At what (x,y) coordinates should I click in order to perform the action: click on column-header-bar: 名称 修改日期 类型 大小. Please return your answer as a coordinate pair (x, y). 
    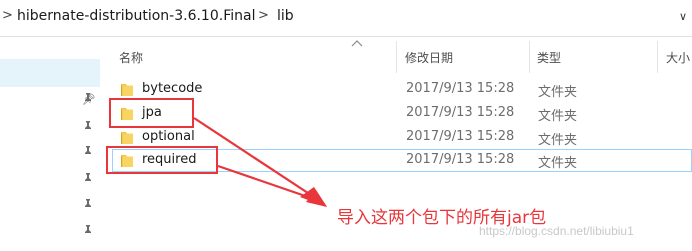
    Looking at the image, I should click on (396, 57).